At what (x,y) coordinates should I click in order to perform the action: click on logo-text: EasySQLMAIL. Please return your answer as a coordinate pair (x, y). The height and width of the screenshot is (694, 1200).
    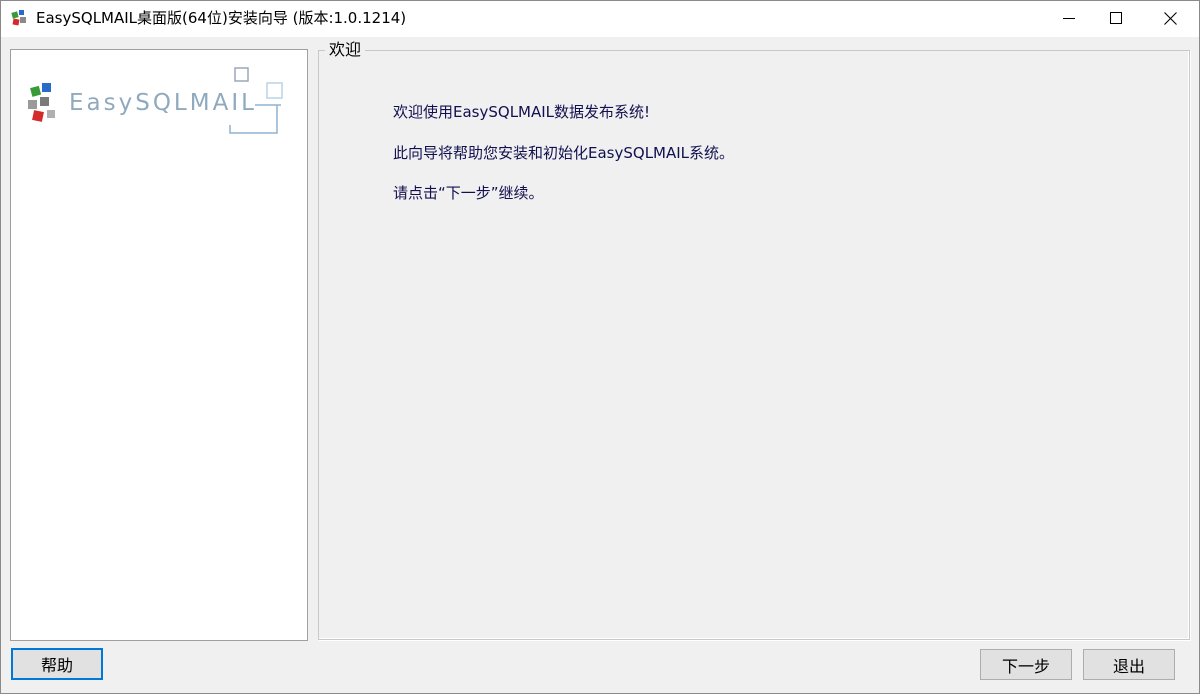
    Looking at the image, I should click on (163, 103).